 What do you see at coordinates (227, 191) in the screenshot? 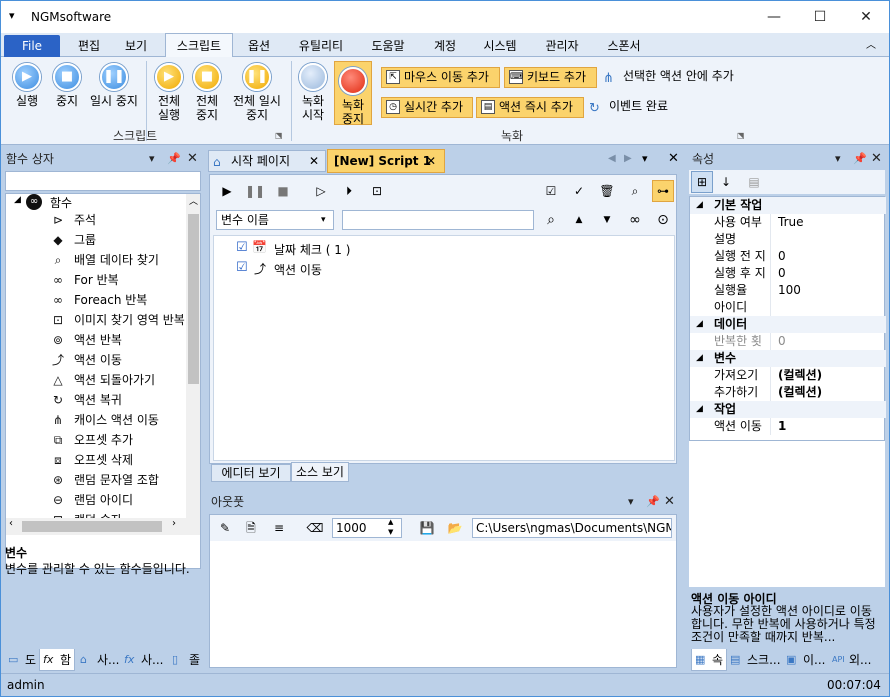
I see `play-button: ▶` at bounding box center [227, 191].